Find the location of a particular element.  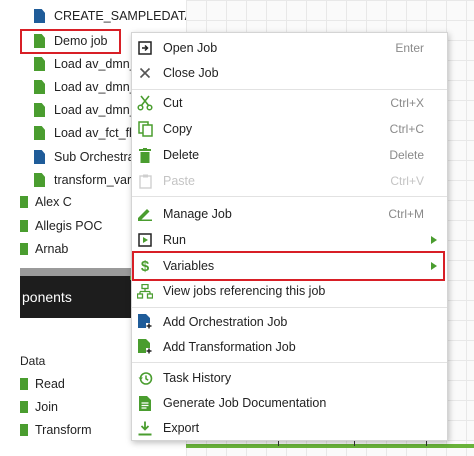

menu-add-transformation-job: Add Transformation Job is located at coordinates (289, 347).